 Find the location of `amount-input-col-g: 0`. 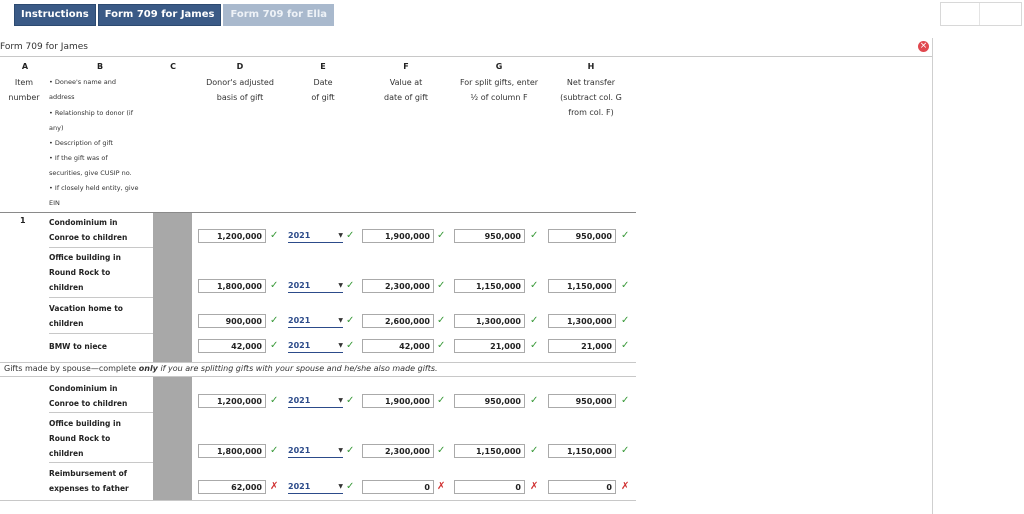

amount-input-col-g: 0 is located at coordinates (489, 487).